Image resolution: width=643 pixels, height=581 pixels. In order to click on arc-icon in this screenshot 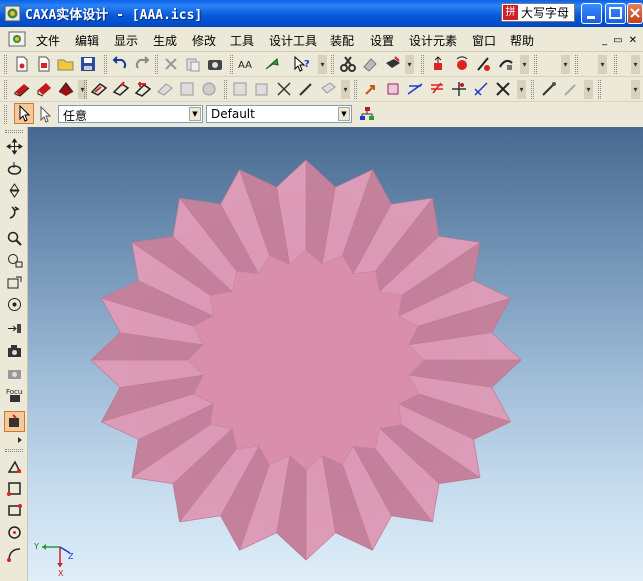, I will do `click(14, 554)`.